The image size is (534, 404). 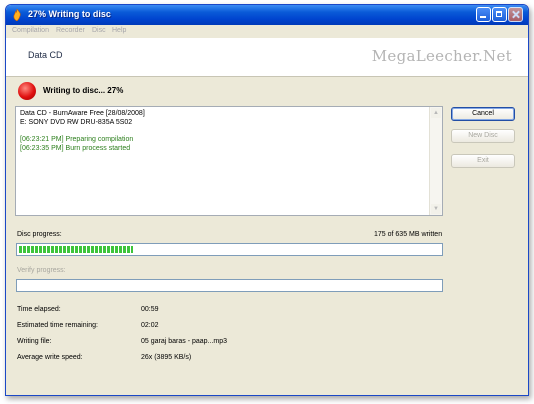 What do you see at coordinates (30, 30) in the screenshot?
I see `menu-compilation: Compilation` at bounding box center [30, 30].